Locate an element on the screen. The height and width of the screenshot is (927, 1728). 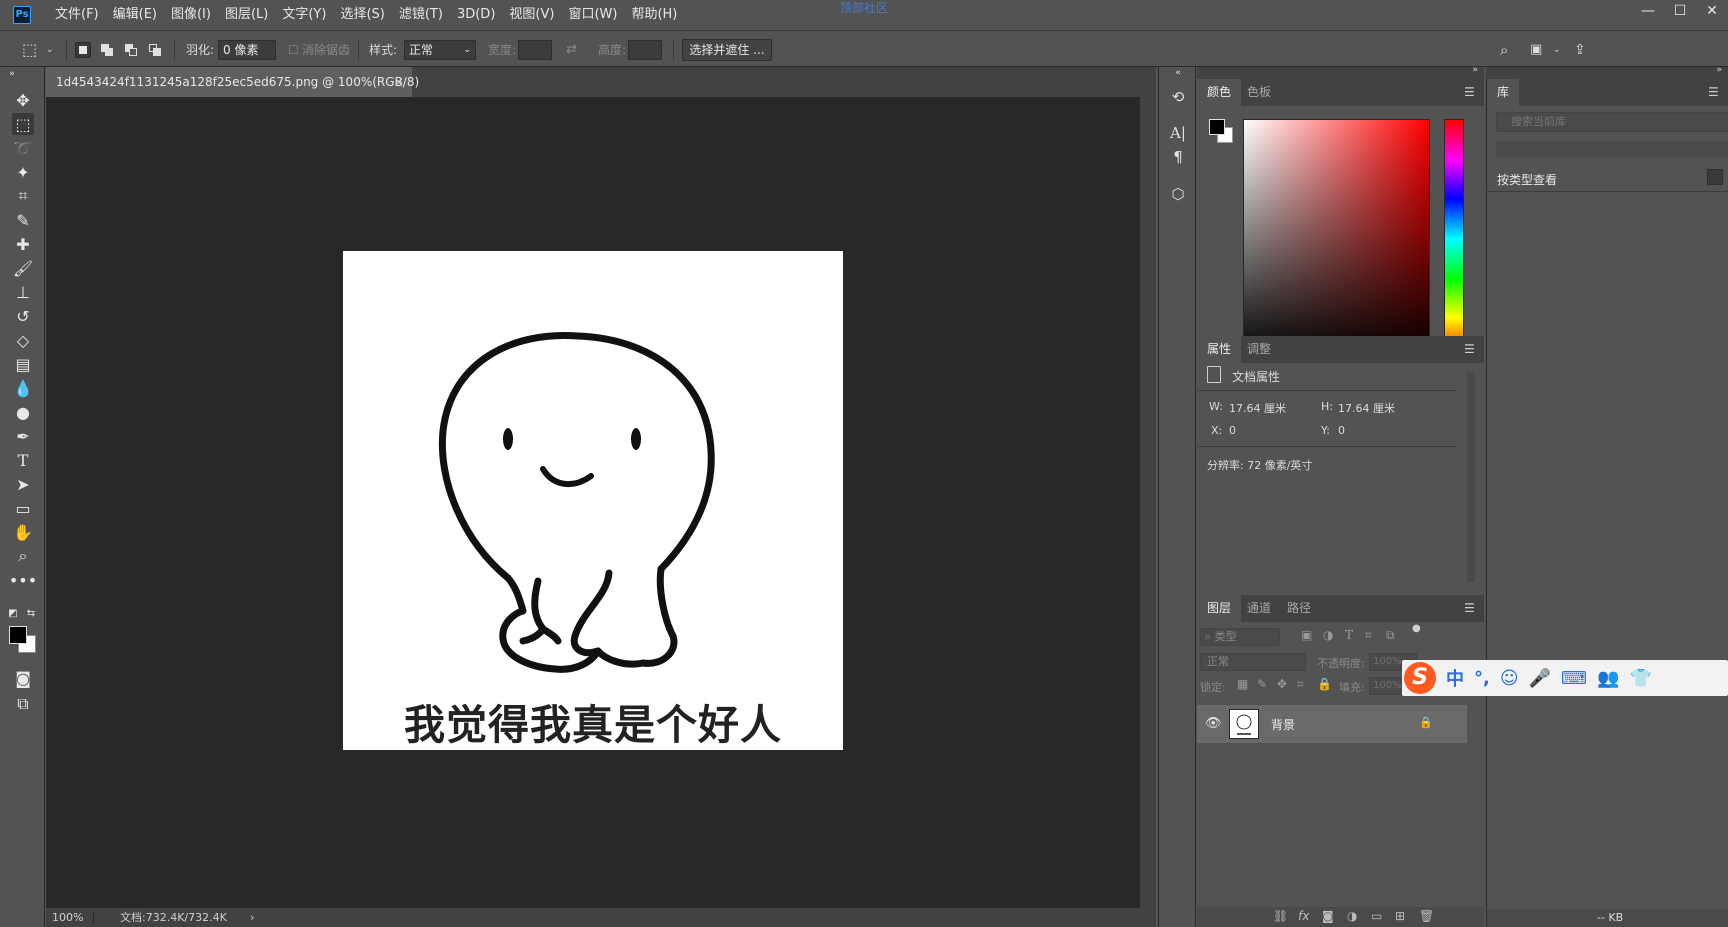
zoom-level: 100% is located at coordinates (67, 917).